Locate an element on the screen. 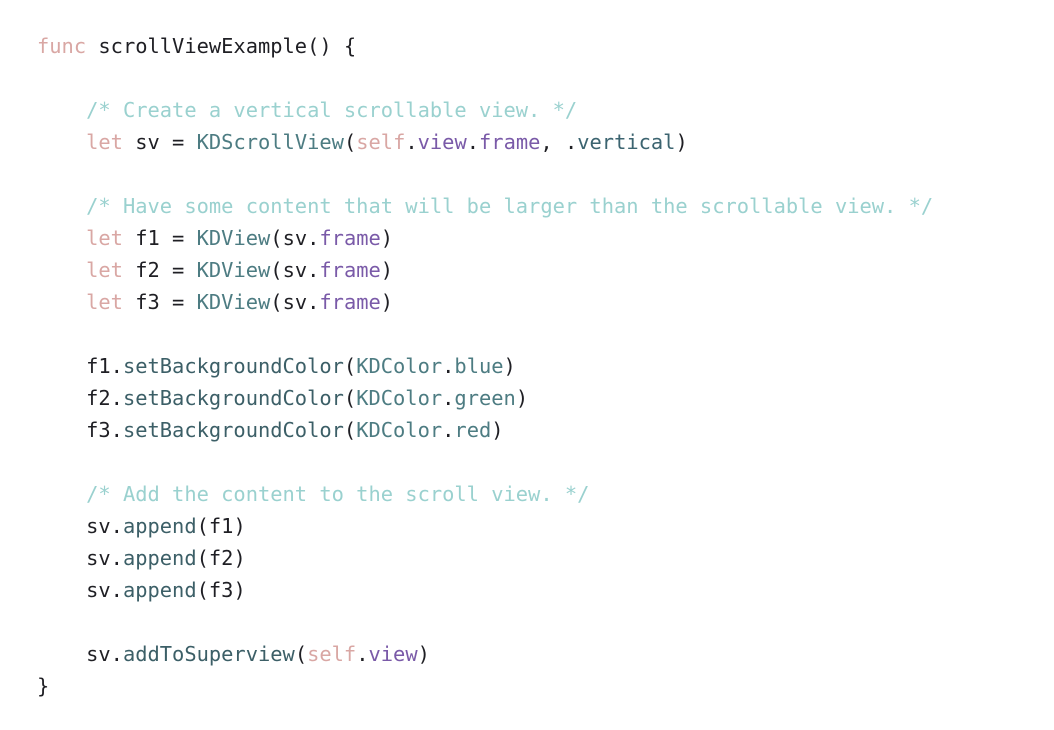  code-token-enum-case: vertical is located at coordinates (626, 142).